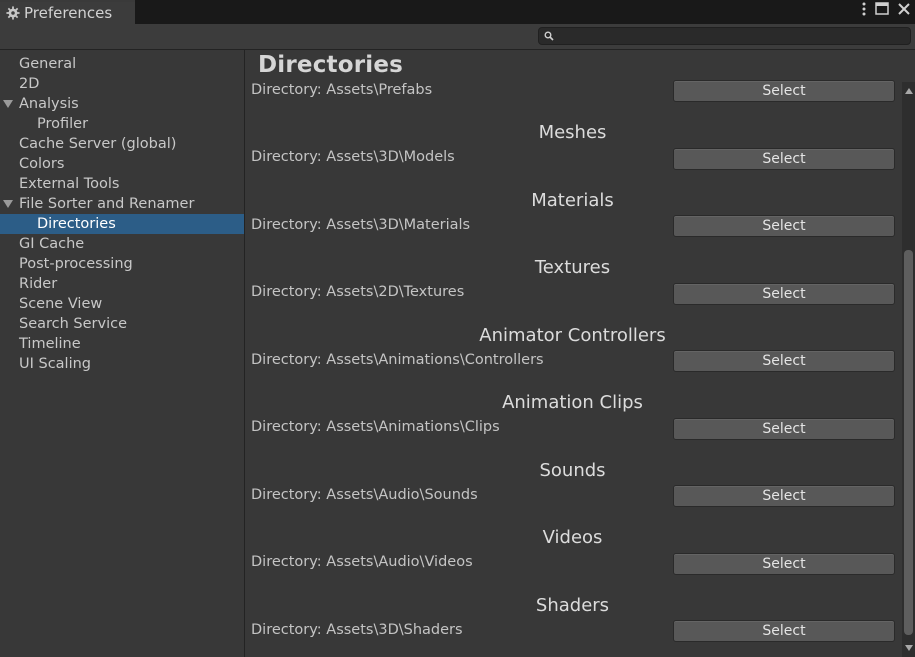 This screenshot has width=915, height=657. What do you see at coordinates (572, 402) in the screenshot?
I see `section-title: Animation Clips` at bounding box center [572, 402].